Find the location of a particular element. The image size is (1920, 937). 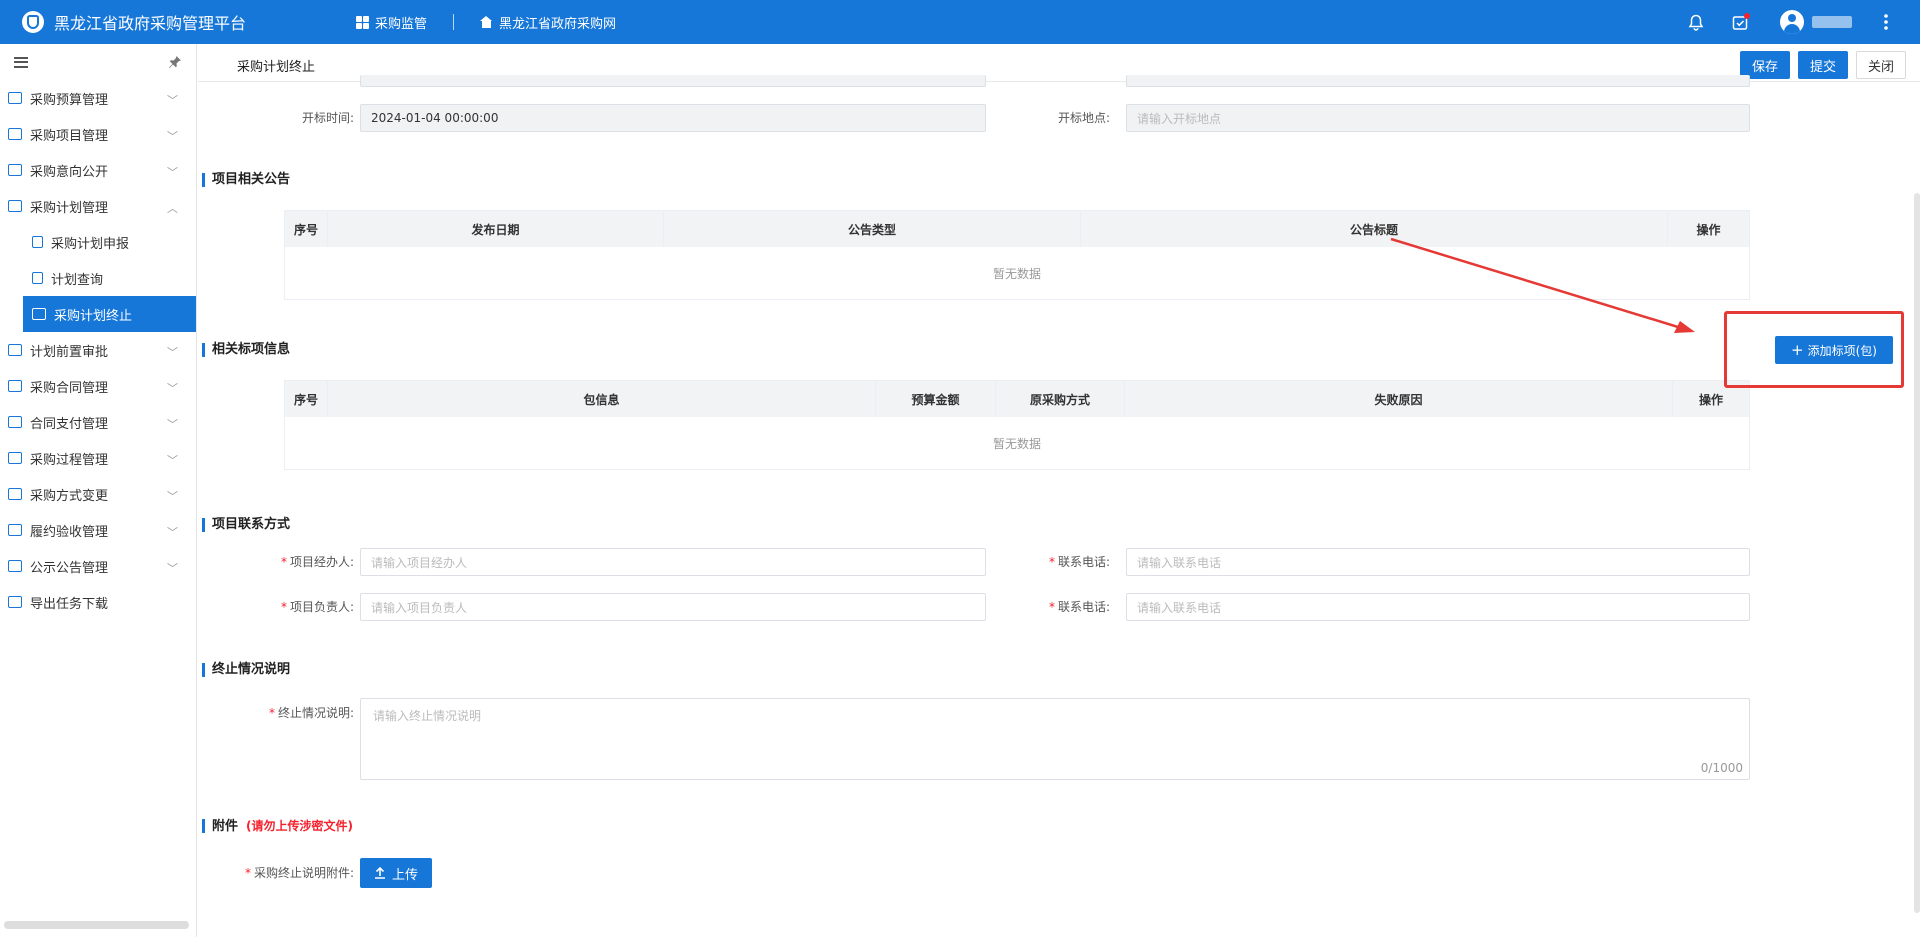

method-icon is located at coordinates (15, 494).